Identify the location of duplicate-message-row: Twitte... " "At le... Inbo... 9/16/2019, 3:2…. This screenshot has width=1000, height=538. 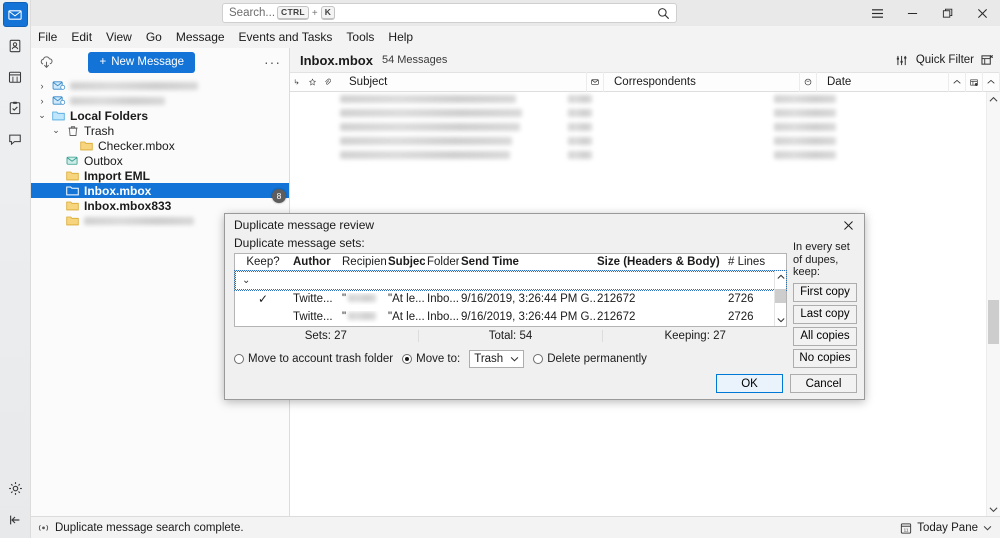
(510, 317).